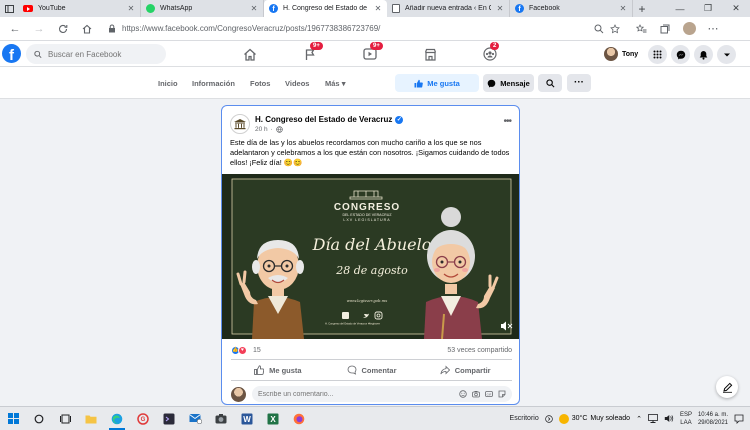  Describe the element at coordinates (257, 350) in the screenshot. I see `reaction-count: 15` at that location.